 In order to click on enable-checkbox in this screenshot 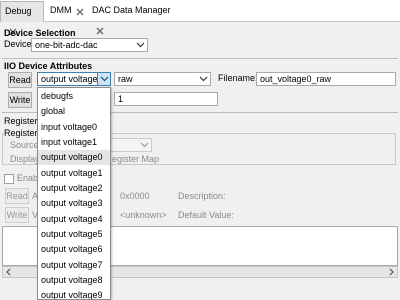, I will do `click(9, 179)`.